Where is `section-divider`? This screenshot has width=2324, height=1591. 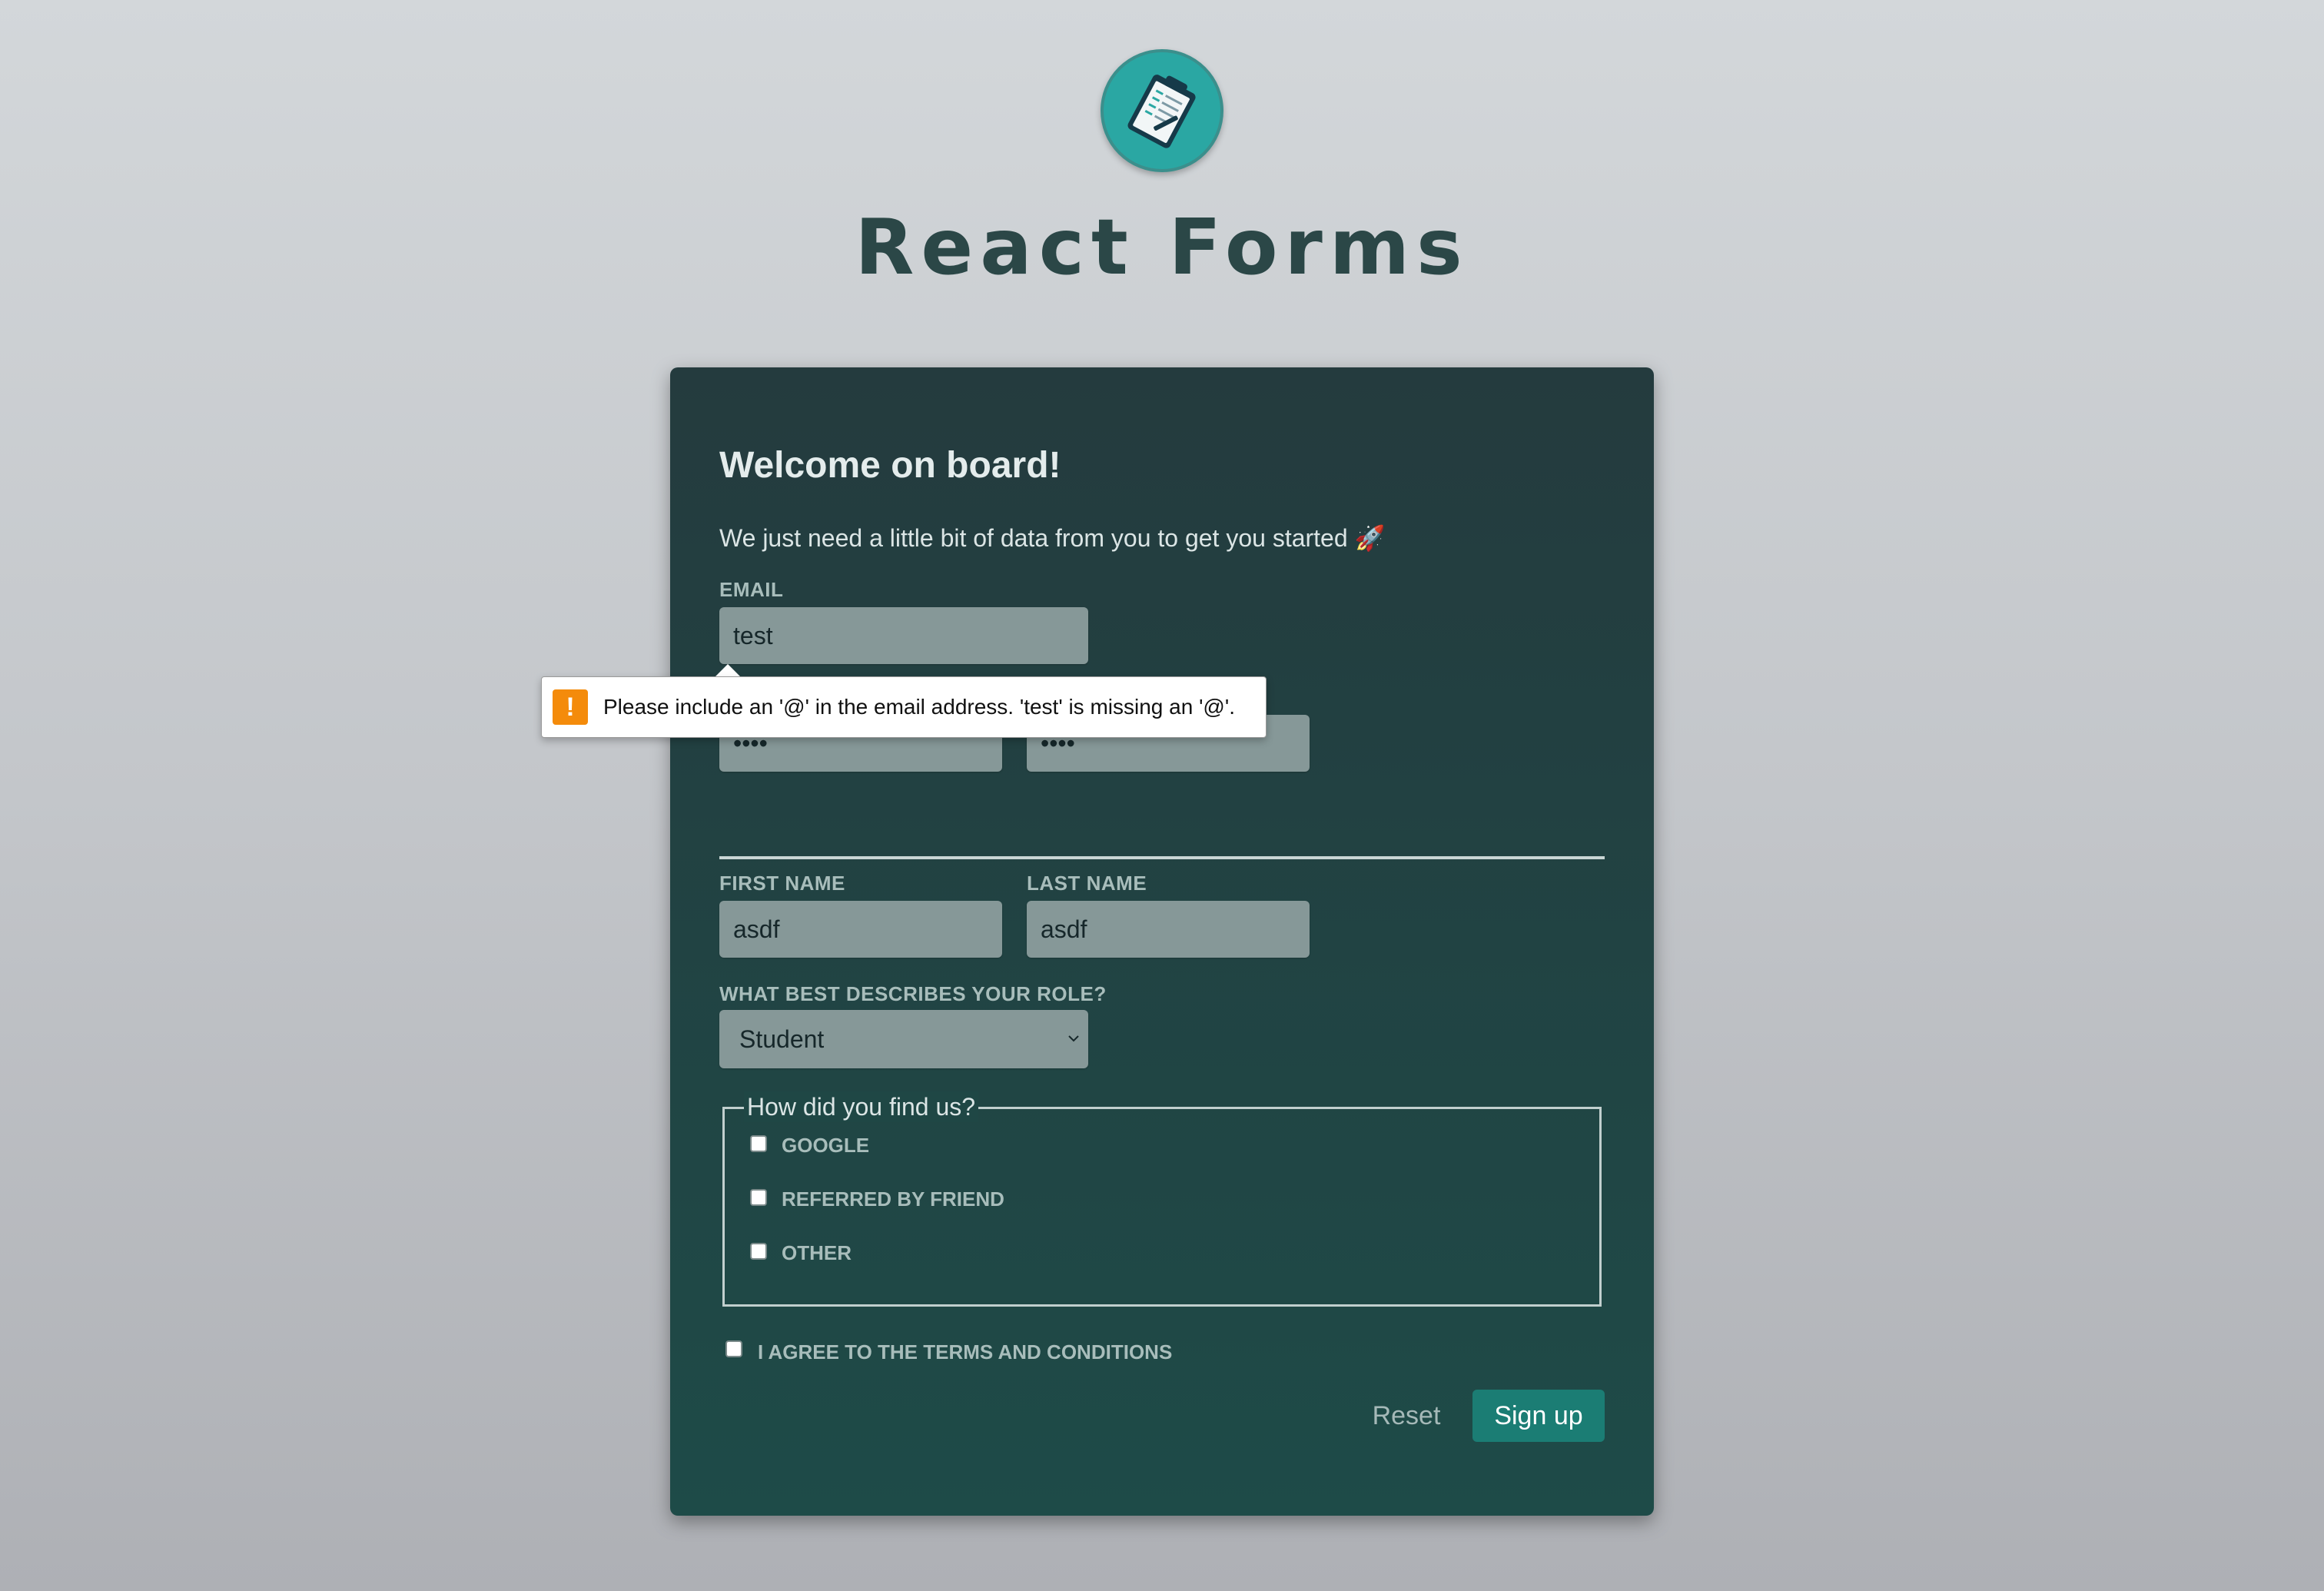
section-divider is located at coordinates (1162, 857).